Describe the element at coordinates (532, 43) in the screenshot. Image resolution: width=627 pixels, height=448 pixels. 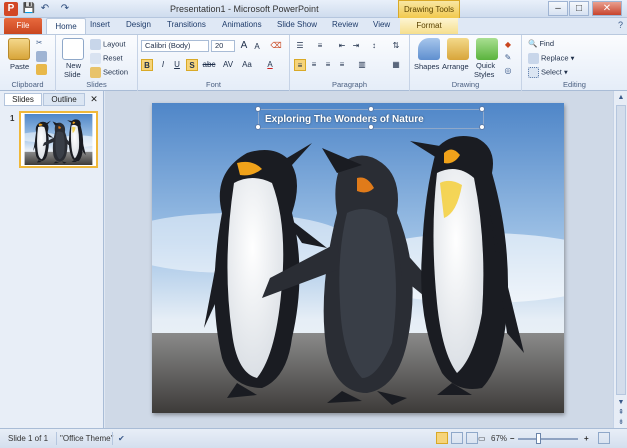
I see `find-icon: 🔍` at that location.